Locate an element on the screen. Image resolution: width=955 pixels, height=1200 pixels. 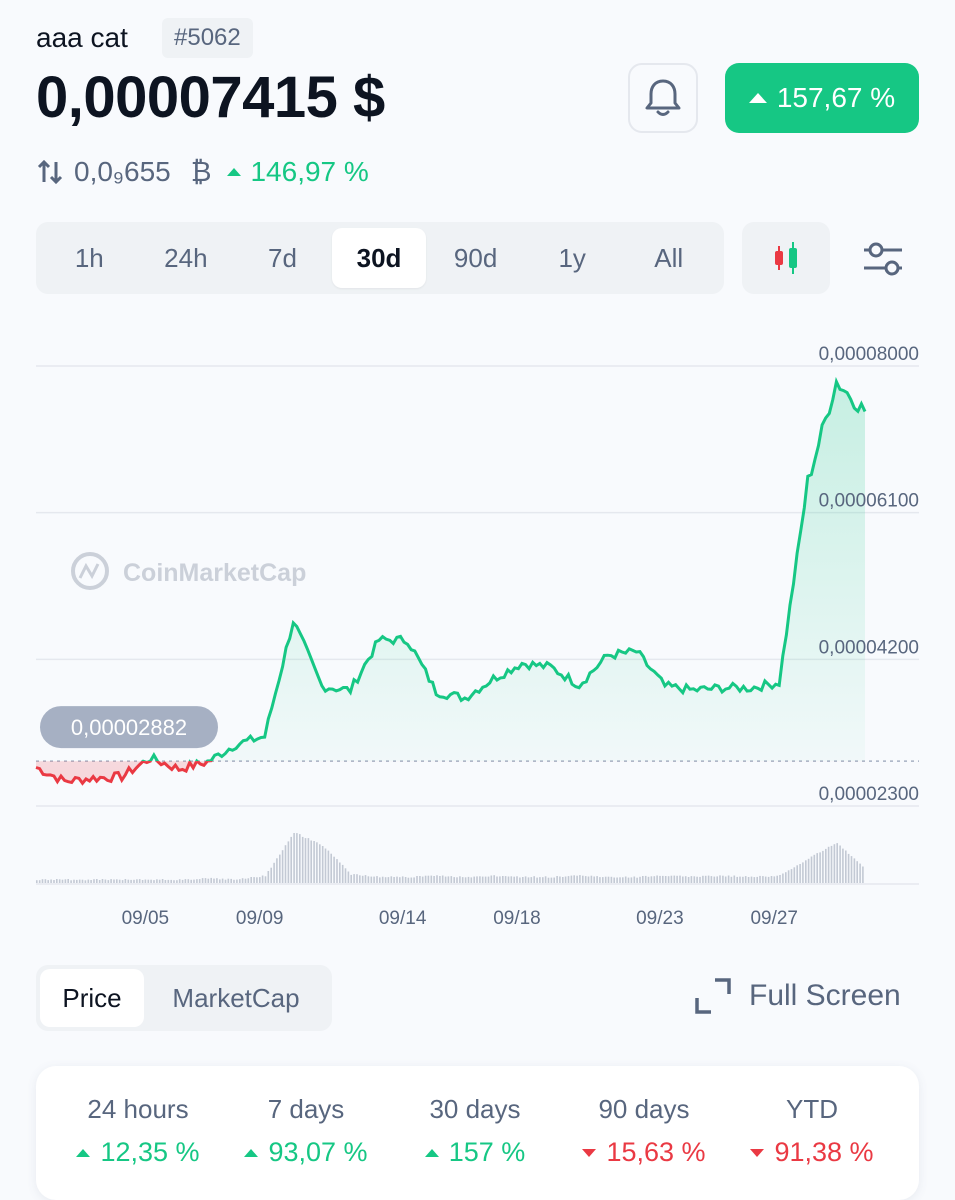
tab-90d: 90d is located at coordinates (475, 258).